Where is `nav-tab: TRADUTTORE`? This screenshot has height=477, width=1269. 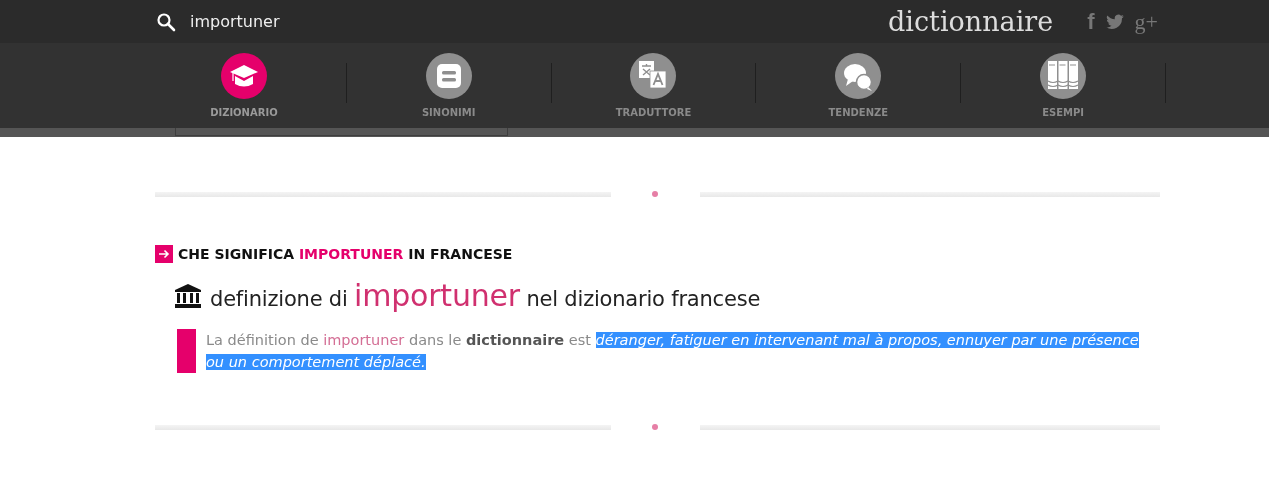 nav-tab: TRADUTTORE is located at coordinates (653, 89).